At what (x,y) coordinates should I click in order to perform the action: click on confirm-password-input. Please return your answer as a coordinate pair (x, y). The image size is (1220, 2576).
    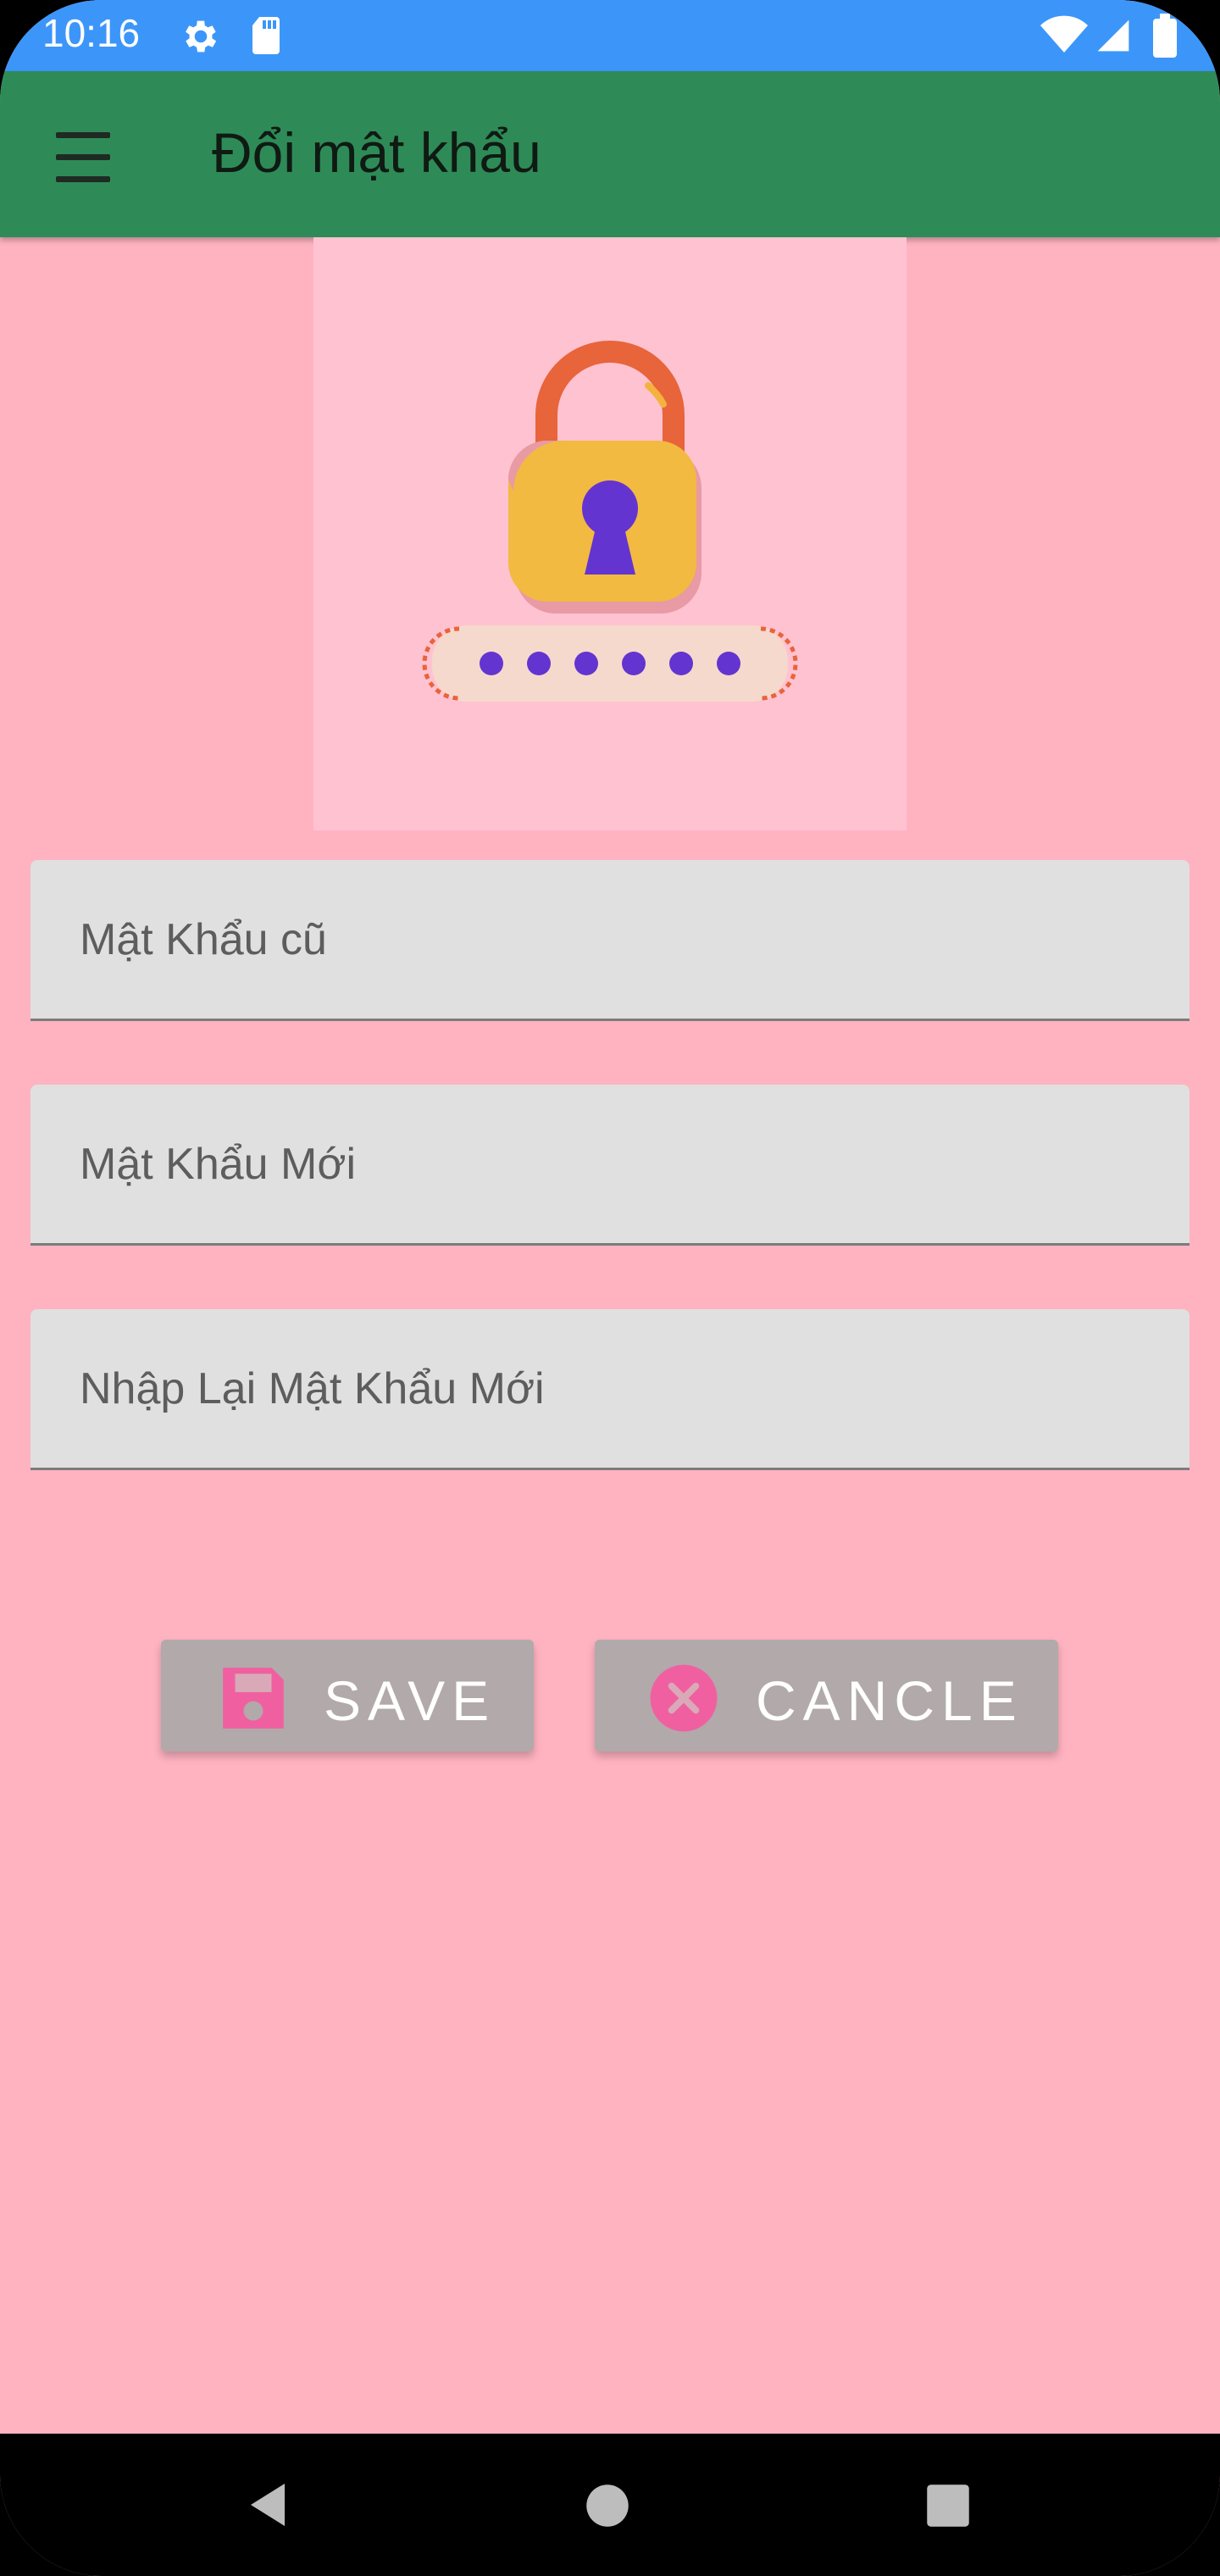
    Looking at the image, I should click on (613, 1388).